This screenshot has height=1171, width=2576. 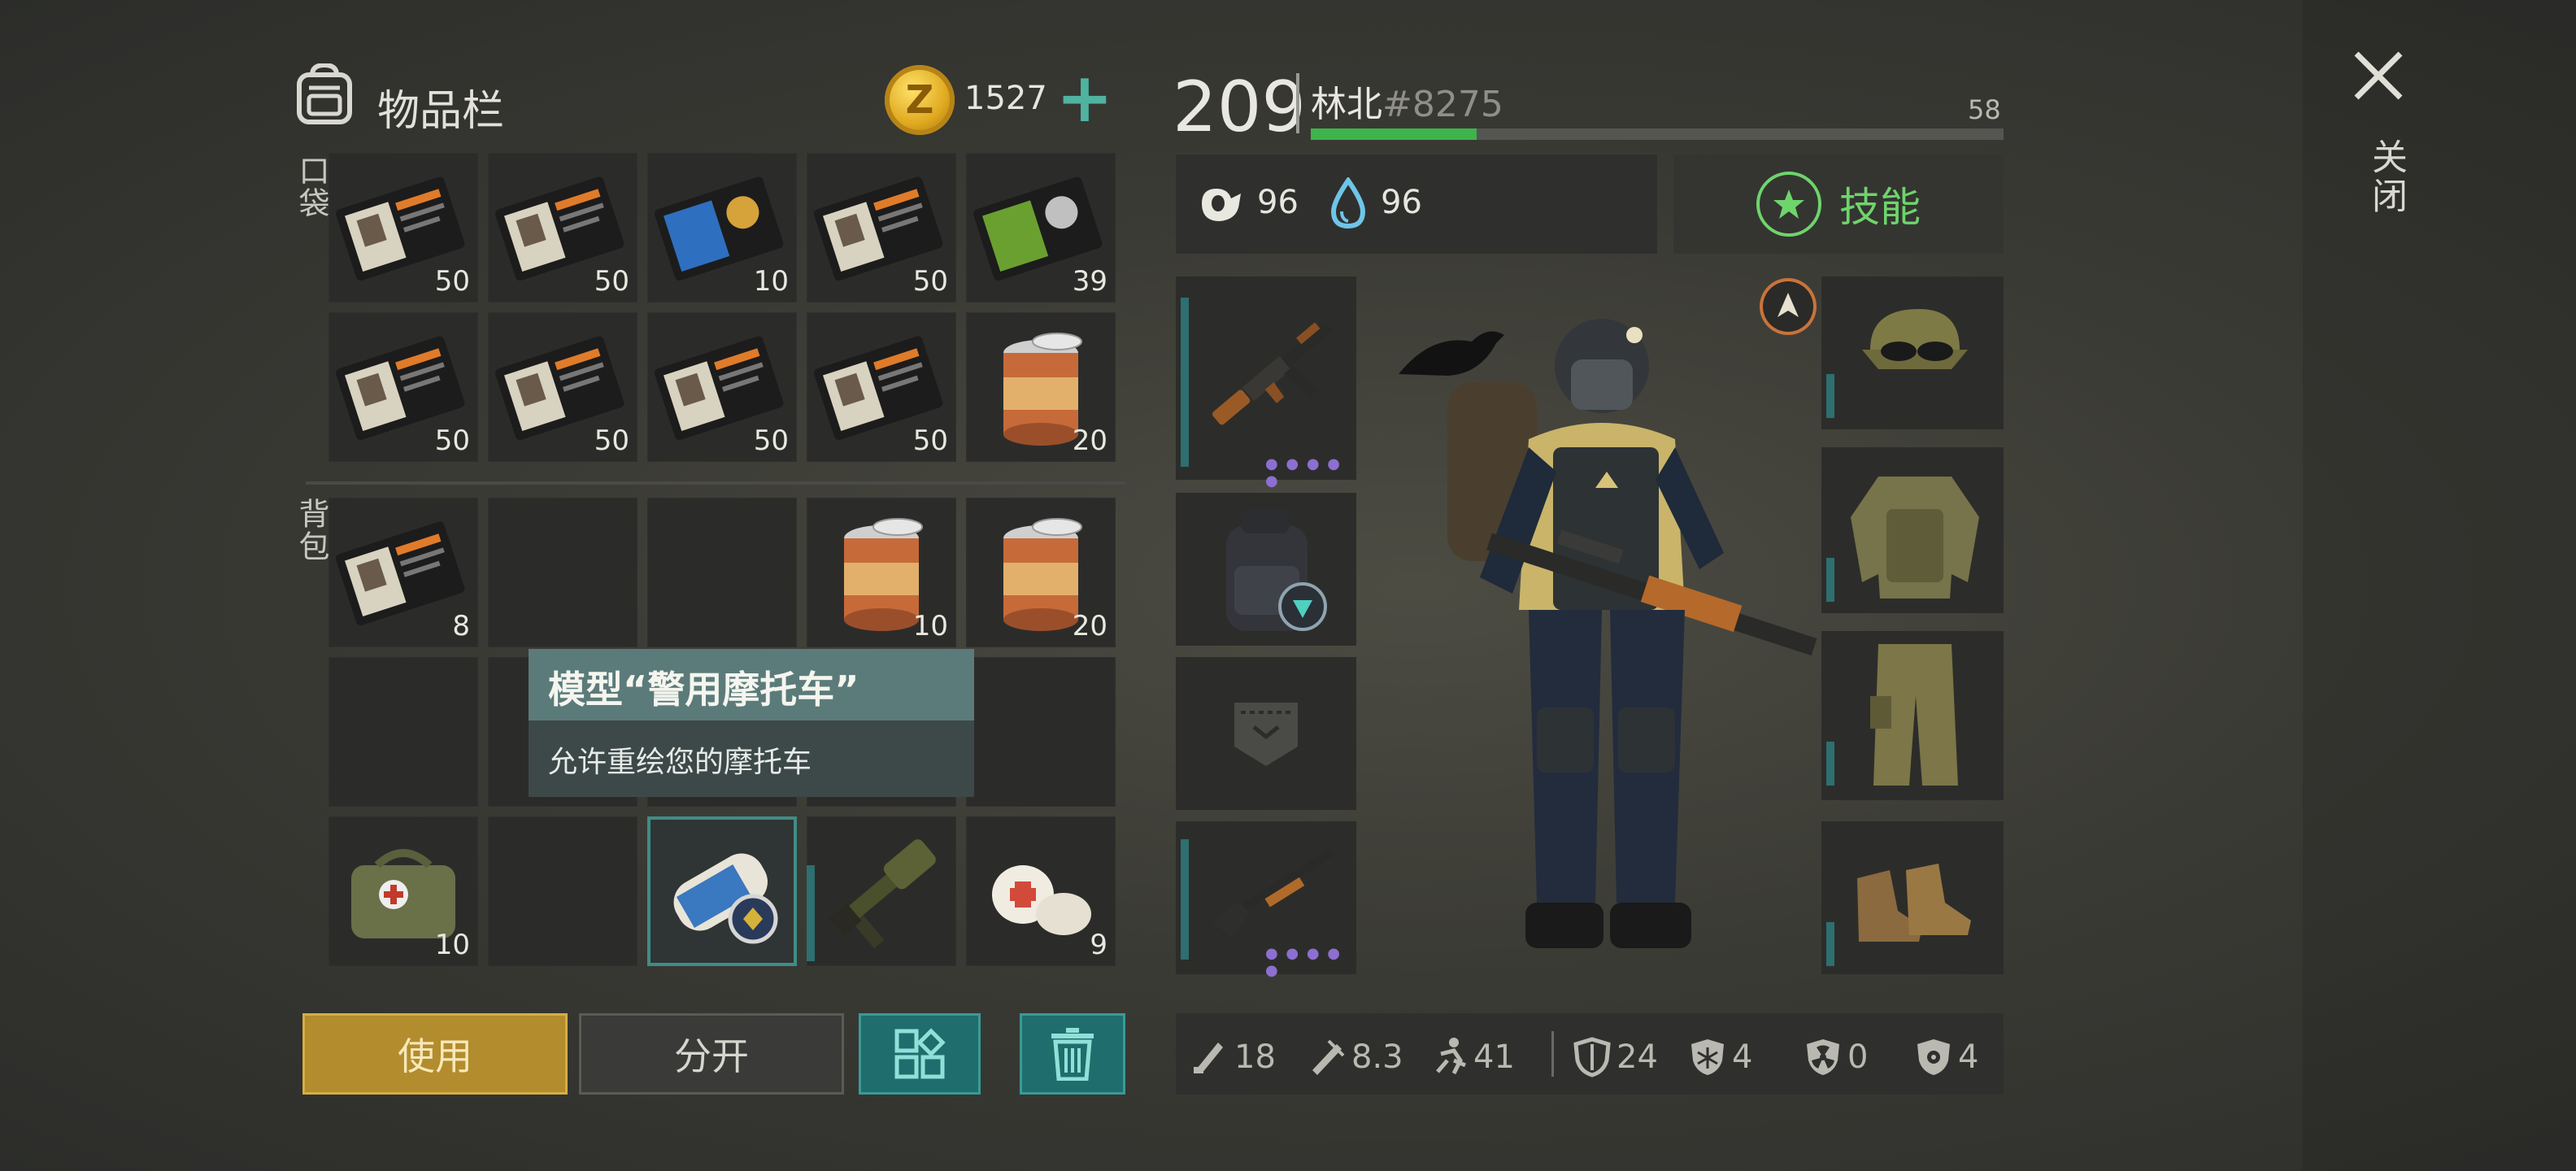 What do you see at coordinates (1329, 1057) in the screenshot?
I see `ranged-damage-icon` at bounding box center [1329, 1057].